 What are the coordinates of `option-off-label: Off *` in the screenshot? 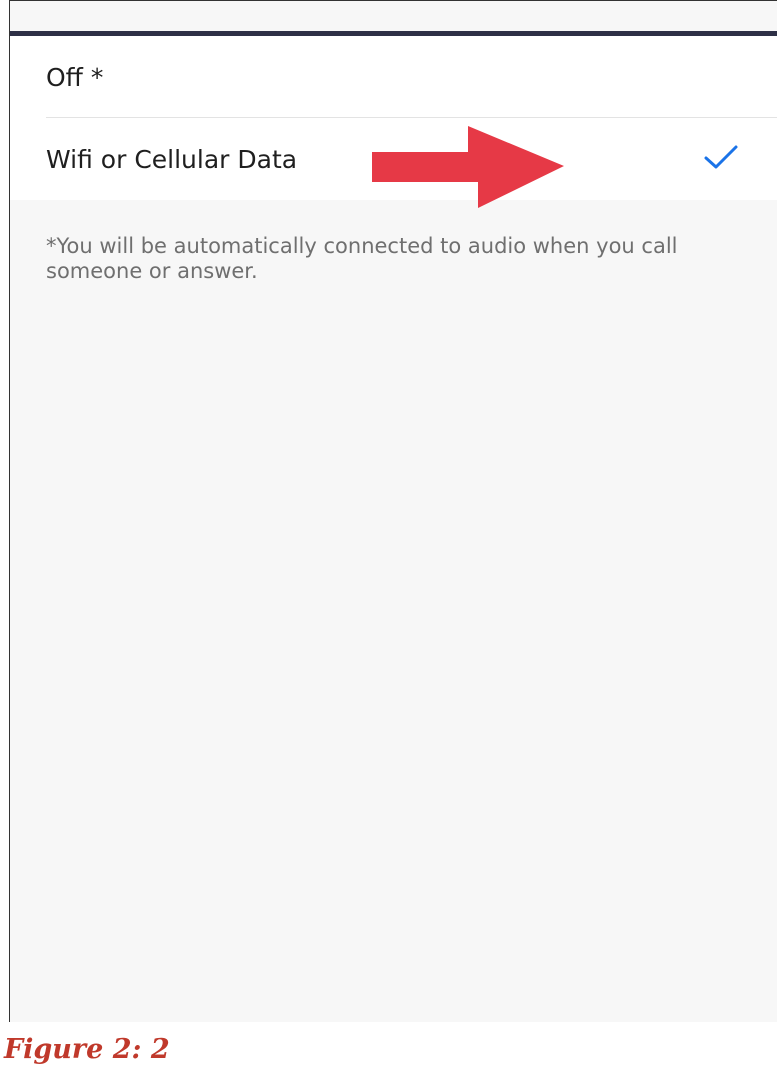 It's located at (75, 77).